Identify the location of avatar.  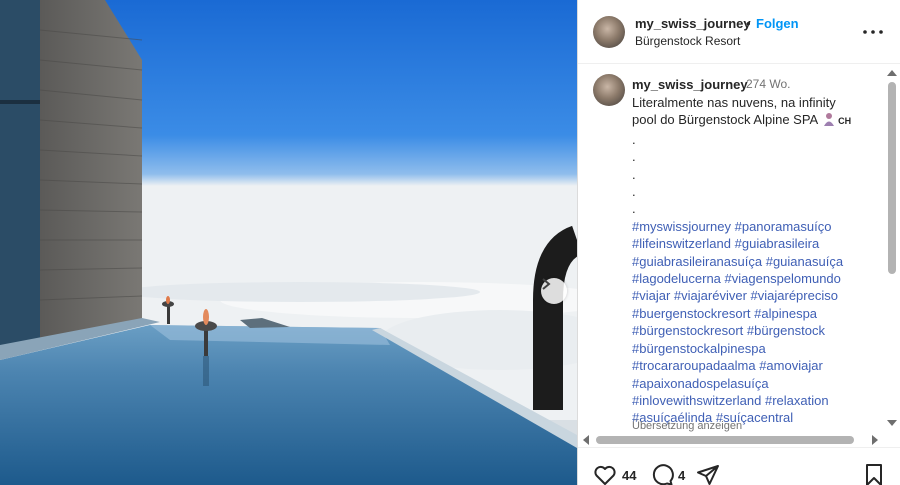
(609, 32).